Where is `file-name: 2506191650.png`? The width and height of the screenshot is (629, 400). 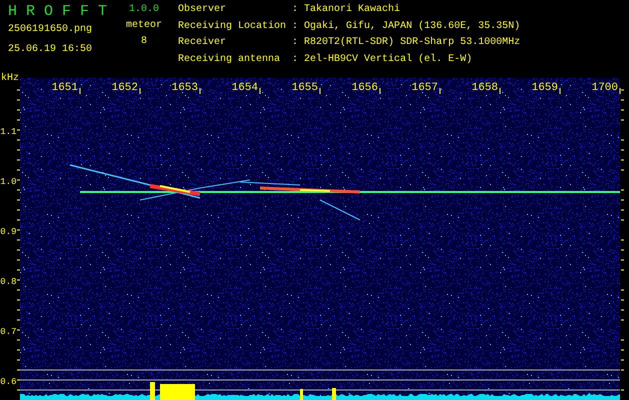 file-name: 2506191650.png is located at coordinates (51, 30).